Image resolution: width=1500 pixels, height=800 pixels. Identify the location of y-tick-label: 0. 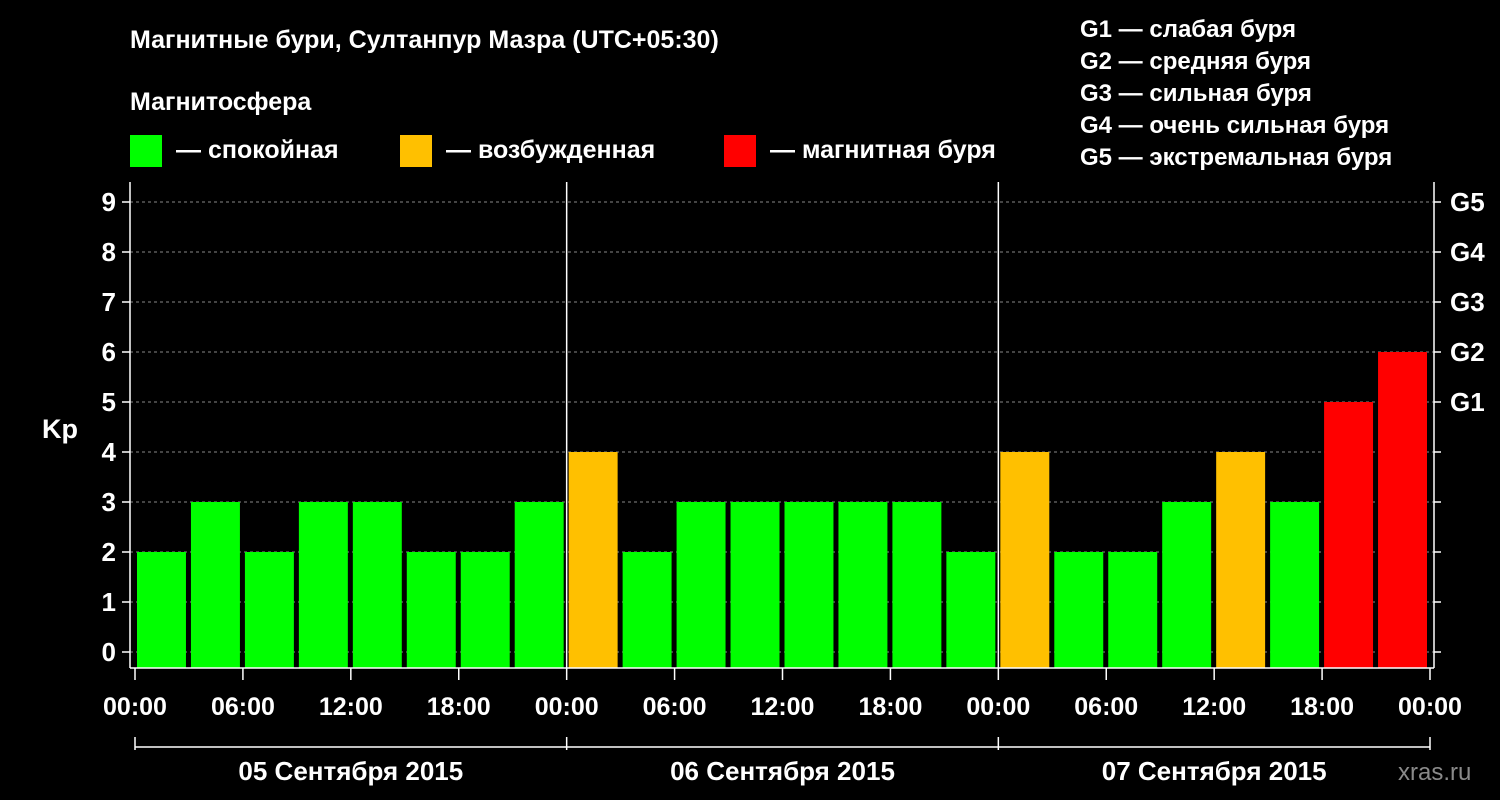
(109, 652).